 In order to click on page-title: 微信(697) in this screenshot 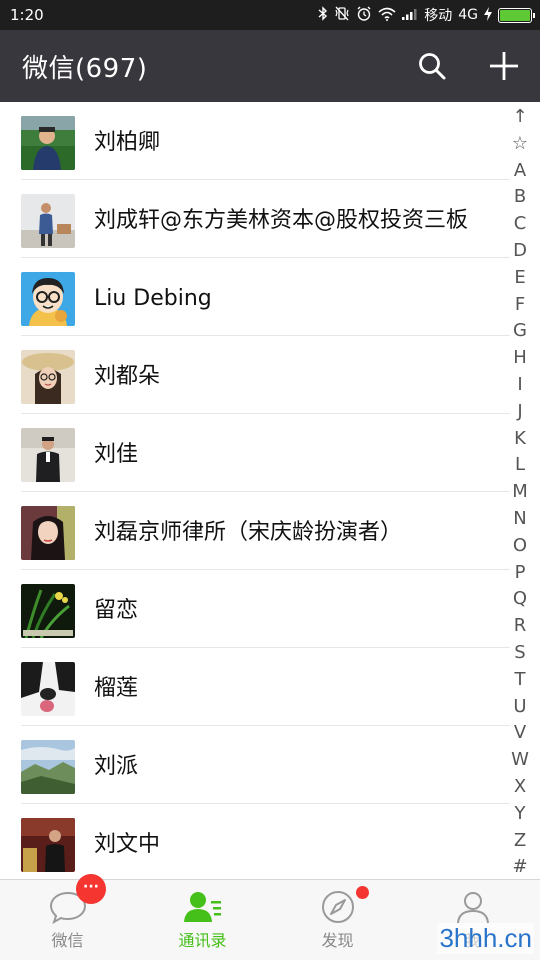, I will do `click(85, 68)`.